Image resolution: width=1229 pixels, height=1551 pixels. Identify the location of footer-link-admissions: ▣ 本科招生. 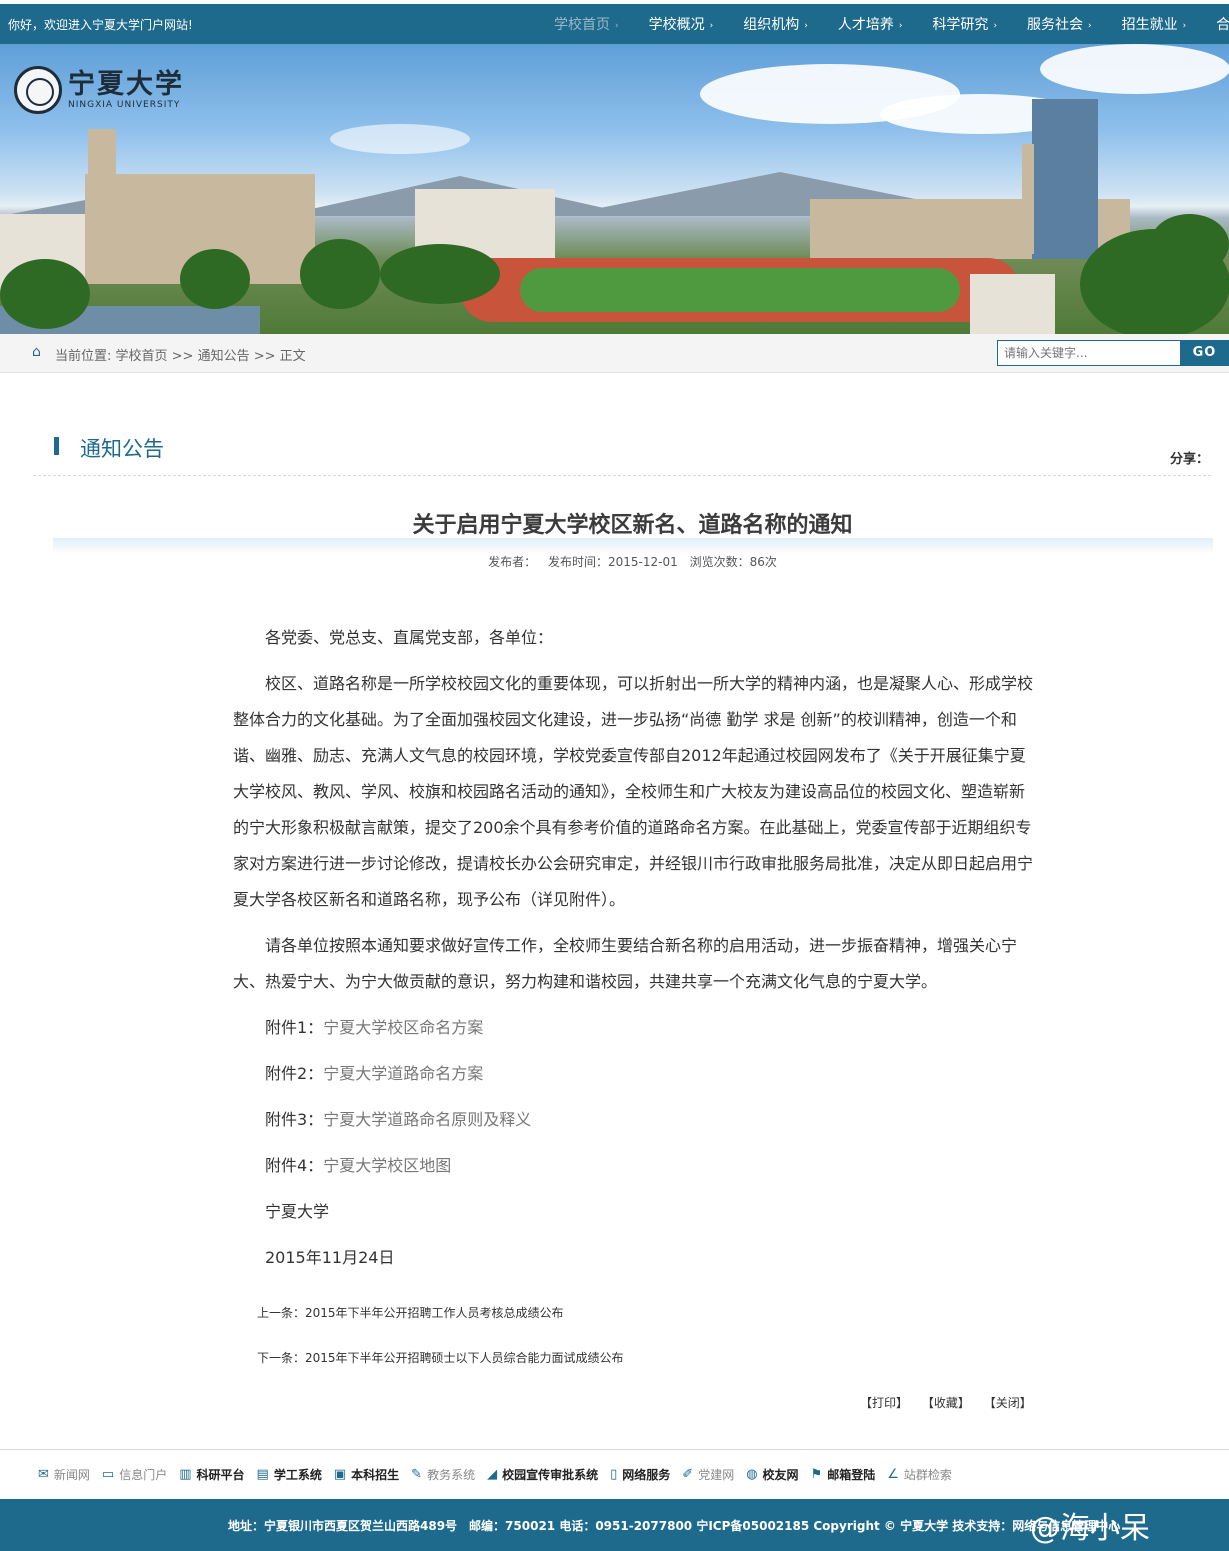
(366, 1474).